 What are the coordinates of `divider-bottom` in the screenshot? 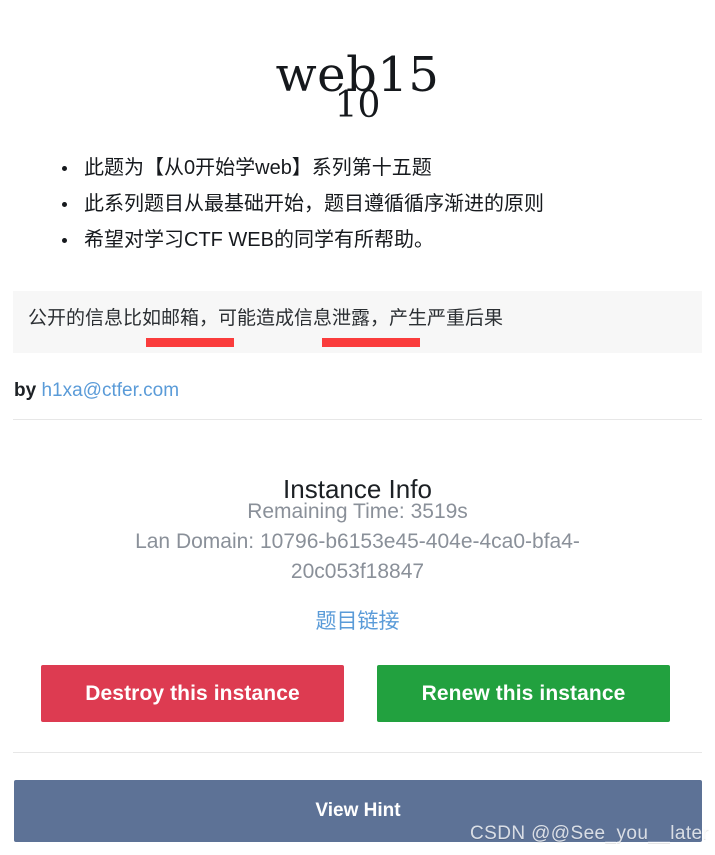 It's located at (357, 752).